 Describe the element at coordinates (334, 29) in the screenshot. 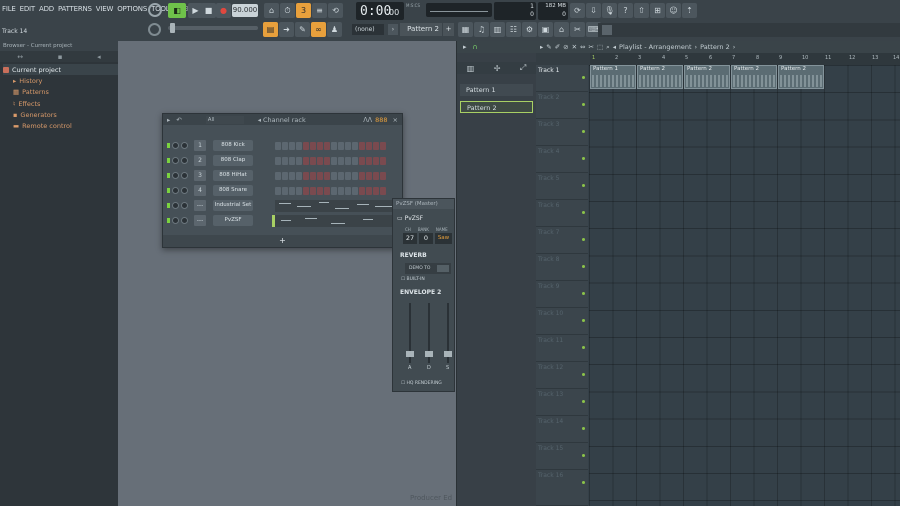

I see `stamp-tool-icon: ♟` at that location.